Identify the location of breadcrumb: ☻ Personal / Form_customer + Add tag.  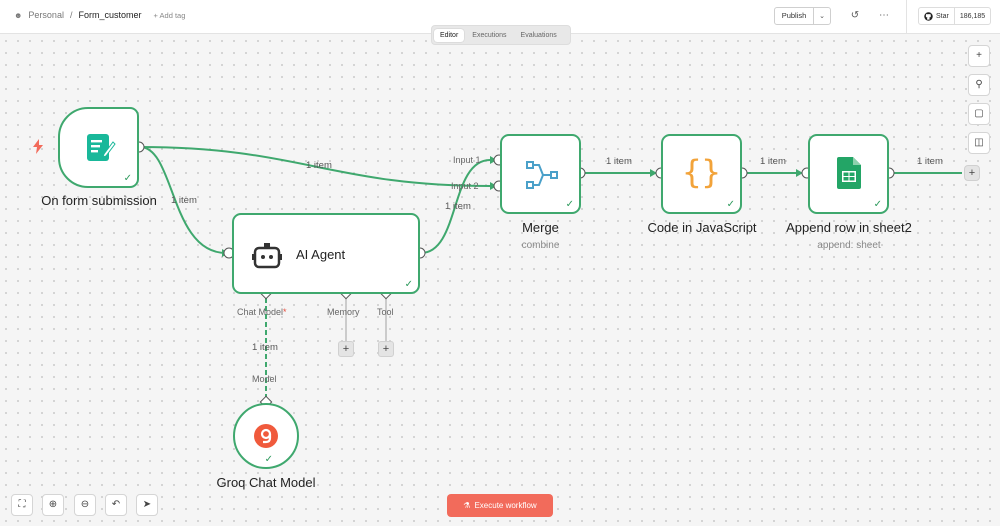
(99, 15).